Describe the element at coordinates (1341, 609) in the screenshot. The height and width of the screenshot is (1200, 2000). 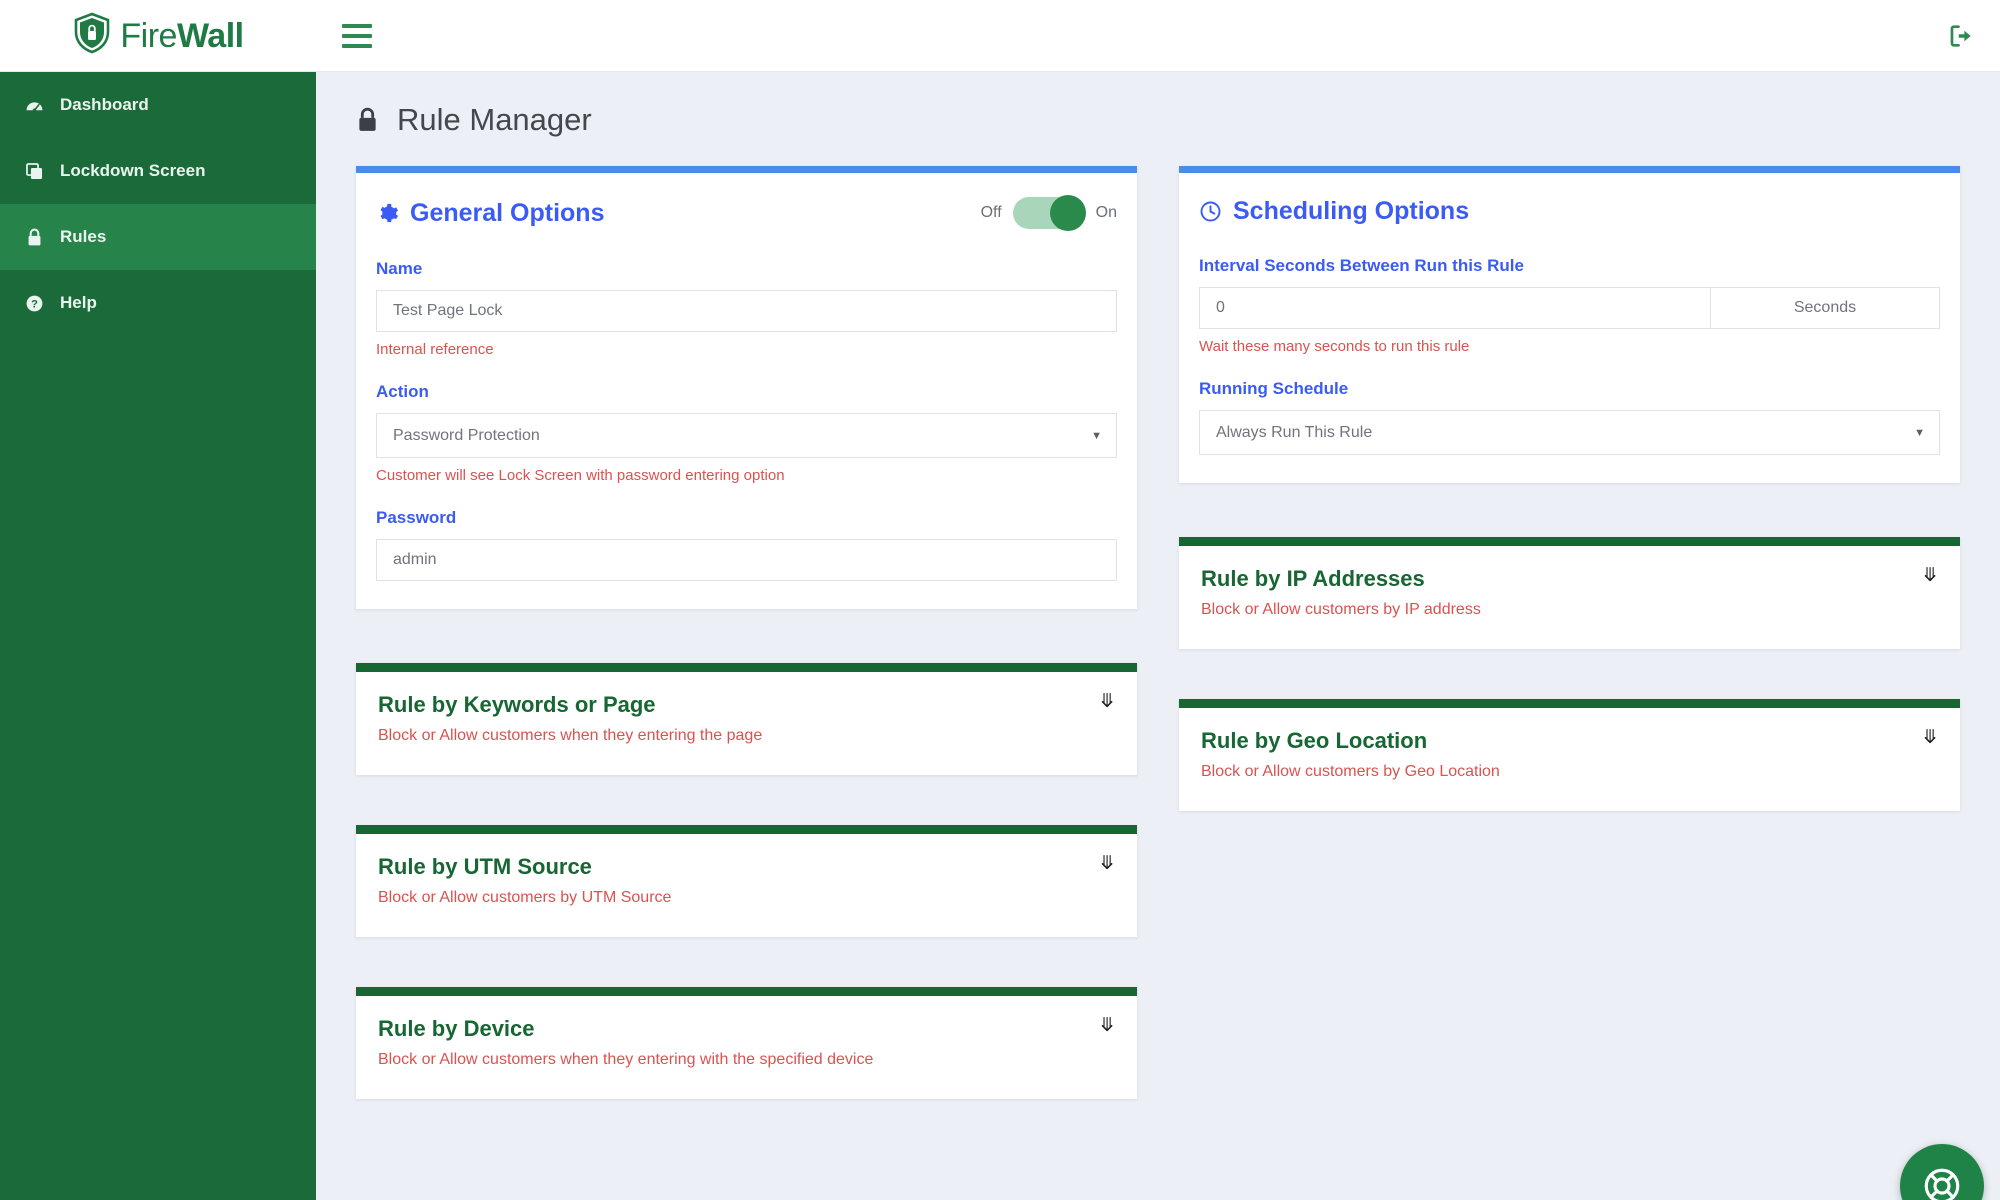
I see `accordion-description: Block or Allow customers by IP address` at that location.